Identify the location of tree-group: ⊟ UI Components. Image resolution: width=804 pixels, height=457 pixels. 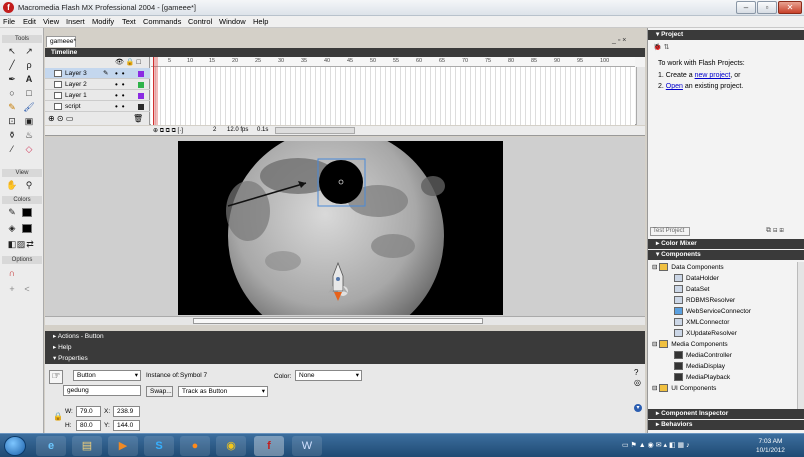
(724, 388).